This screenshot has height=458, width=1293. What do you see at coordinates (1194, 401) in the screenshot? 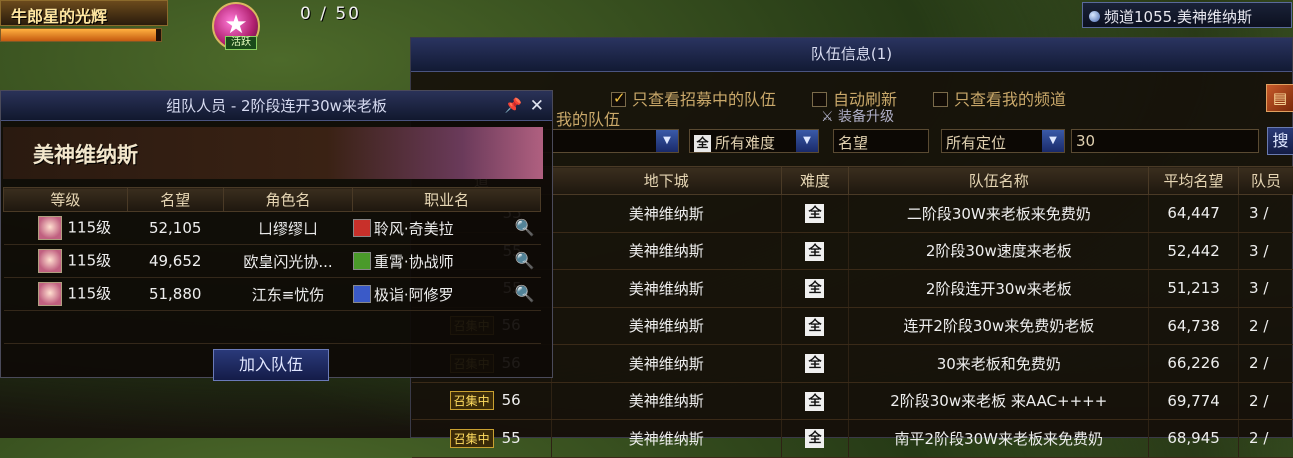
I see `avg-reputation-cell: 69,774` at bounding box center [1194, 401].